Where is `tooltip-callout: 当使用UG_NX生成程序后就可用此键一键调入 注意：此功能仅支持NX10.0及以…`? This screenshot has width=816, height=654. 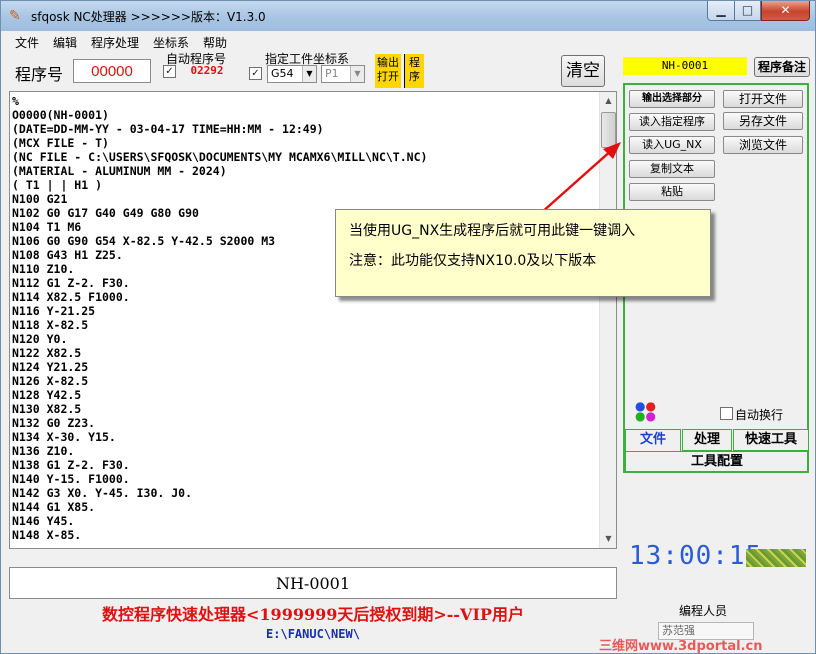
tooltip-callout: 当使用UG_NX生成程序后就可用此键一键调入 注意：此功能仅支持NX10.0及以… is located at coordinates (523, 253).